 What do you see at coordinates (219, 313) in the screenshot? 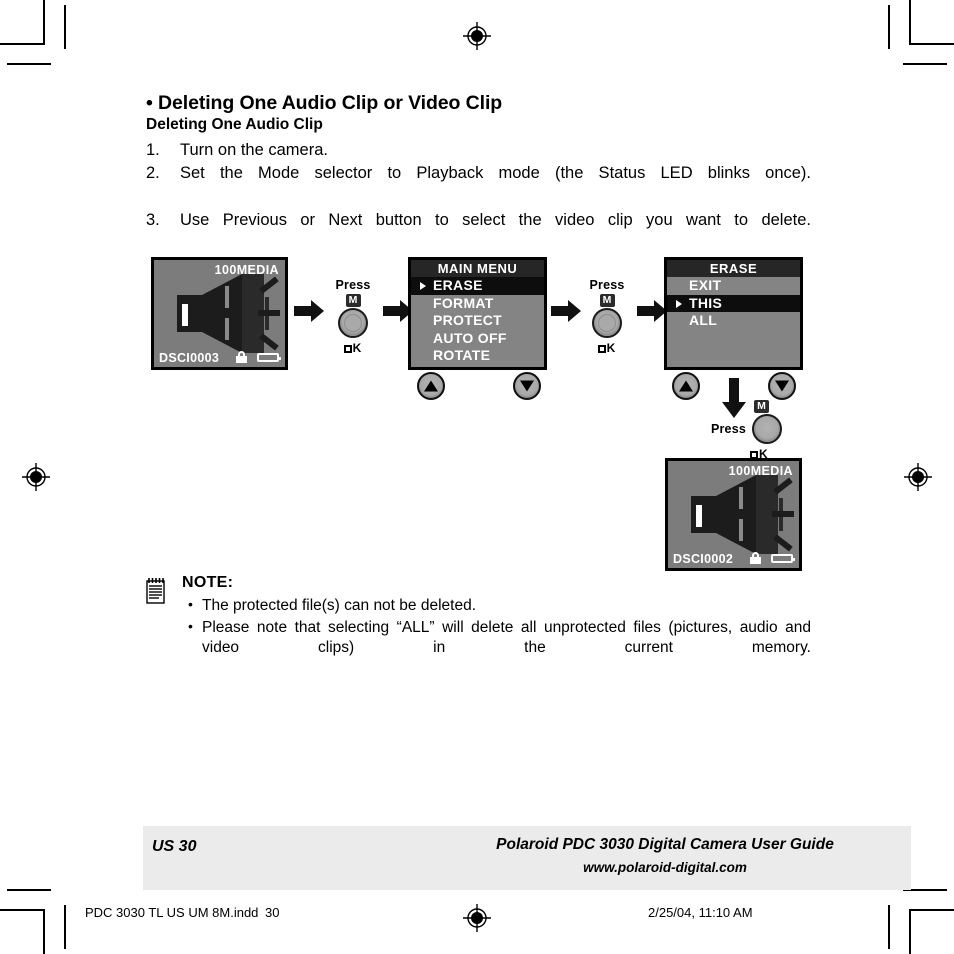
I see `camera-screen-before: 100MEDIA DSCI0003` at bounding box center [219, 313].